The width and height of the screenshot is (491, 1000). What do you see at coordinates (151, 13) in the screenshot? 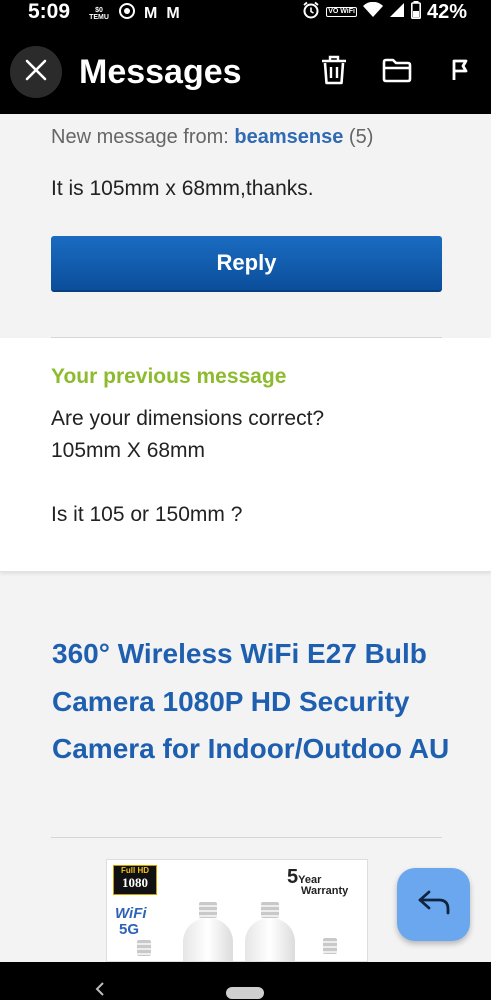
I see `gmail-notification-icon: M` at bounding box center [151, 13].